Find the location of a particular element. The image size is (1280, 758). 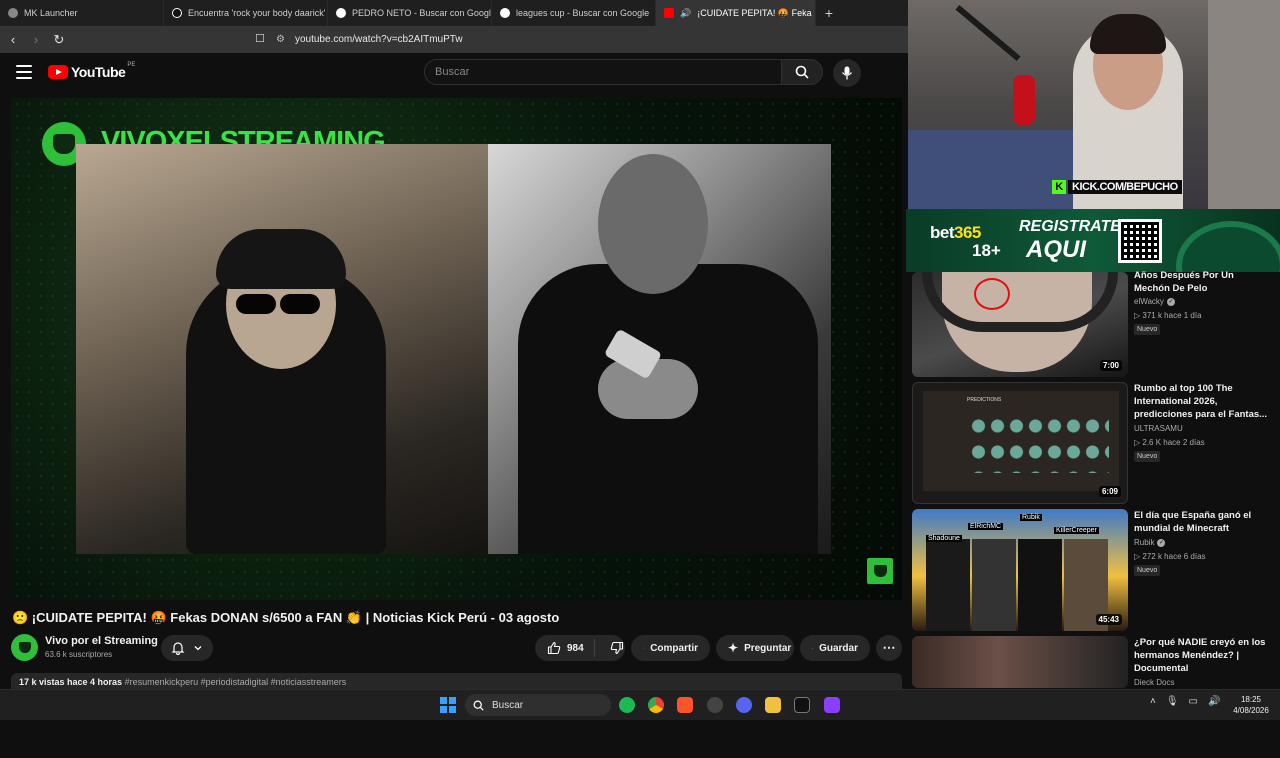

tab-google-leagues-cup: leagues cup - Buscar con Google is located at coordinates (574, 13).